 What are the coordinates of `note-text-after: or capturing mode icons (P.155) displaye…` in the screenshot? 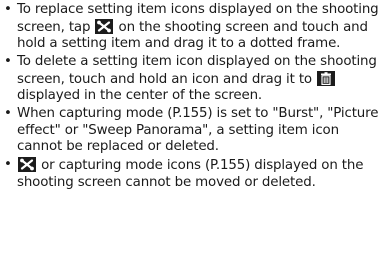 It's located at (190, 174).